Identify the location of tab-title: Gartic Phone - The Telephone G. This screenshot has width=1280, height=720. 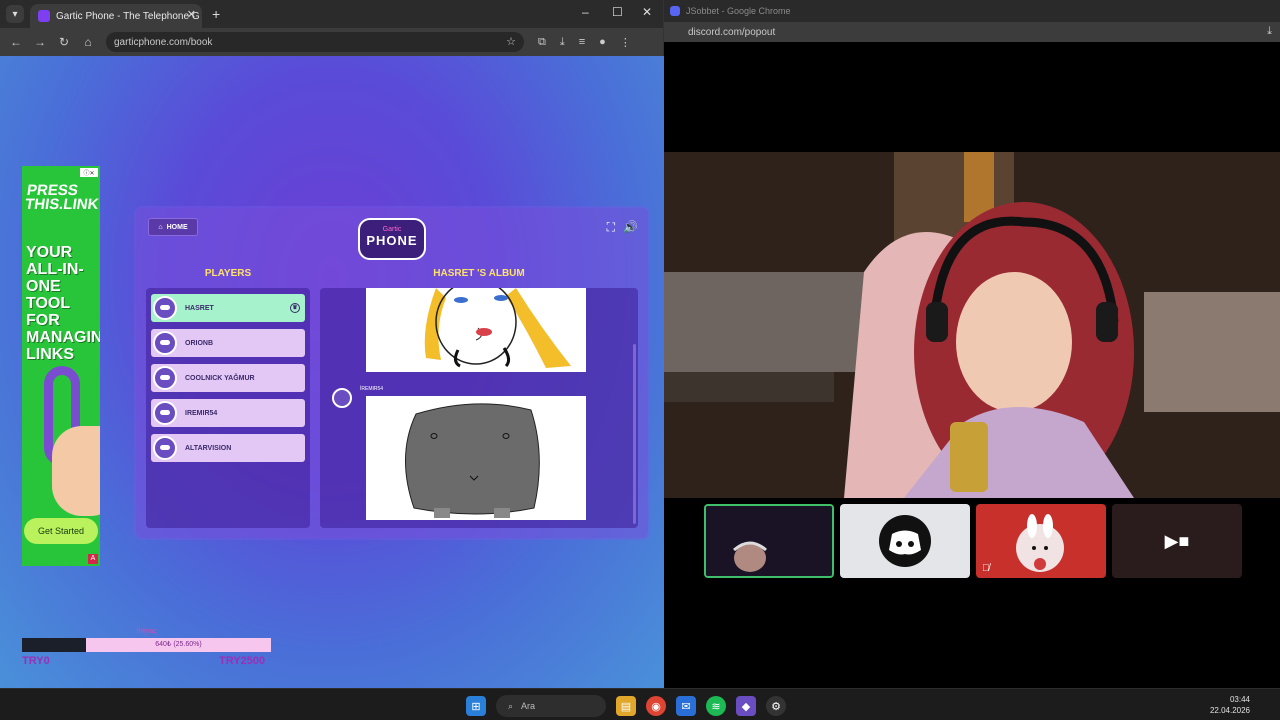
(128, 16).